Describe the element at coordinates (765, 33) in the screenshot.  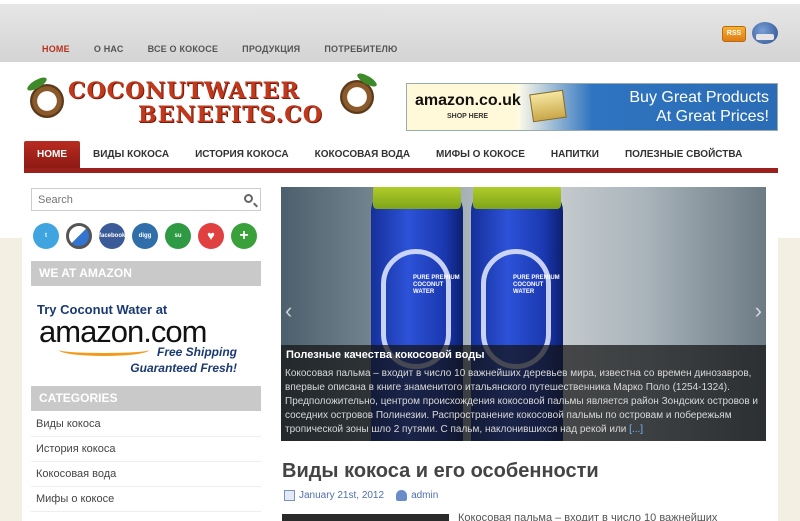
I see `feedburner-icon` at that location.